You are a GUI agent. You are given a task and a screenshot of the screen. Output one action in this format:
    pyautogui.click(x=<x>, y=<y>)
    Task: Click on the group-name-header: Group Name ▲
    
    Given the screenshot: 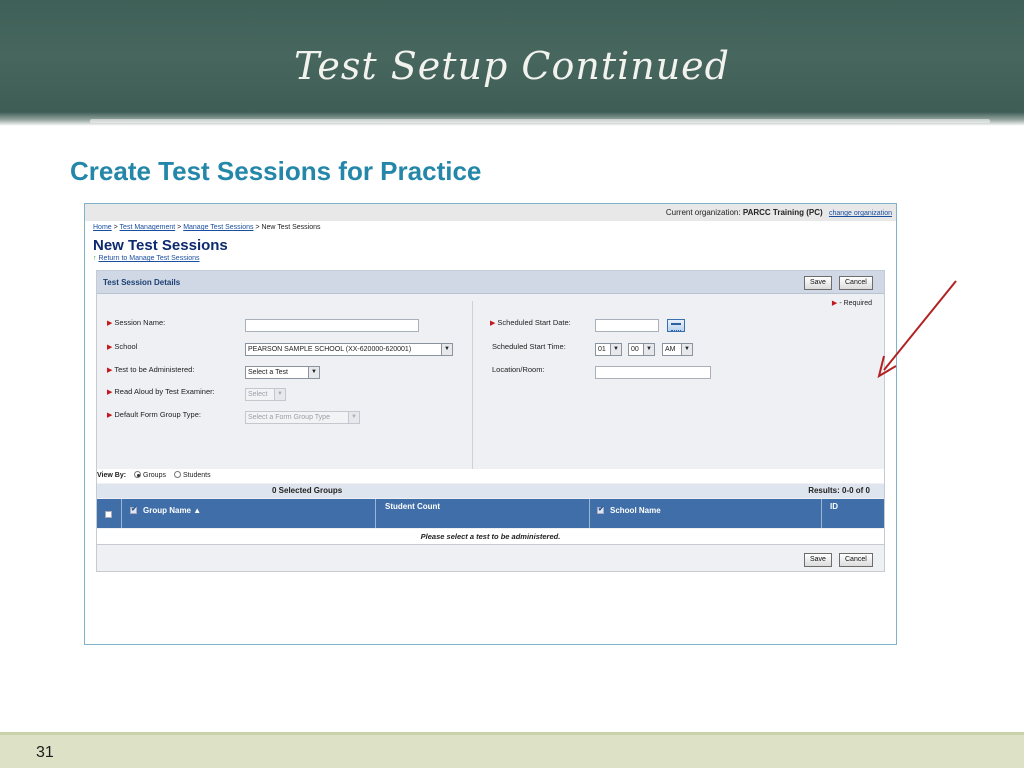 What is the action you would take?
    pyautogui.click(x=166, y=510)
    